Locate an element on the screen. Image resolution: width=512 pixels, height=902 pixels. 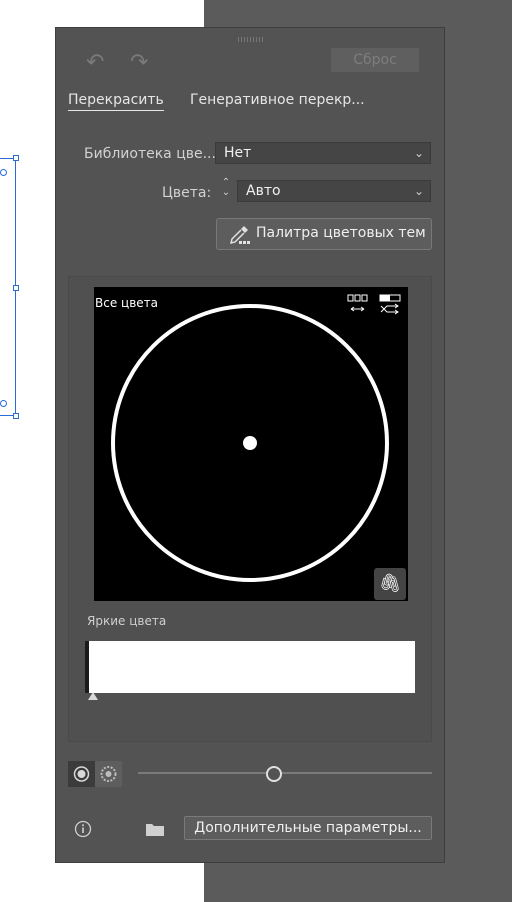
view-mode-toggle is located at coordinates (95, 774).